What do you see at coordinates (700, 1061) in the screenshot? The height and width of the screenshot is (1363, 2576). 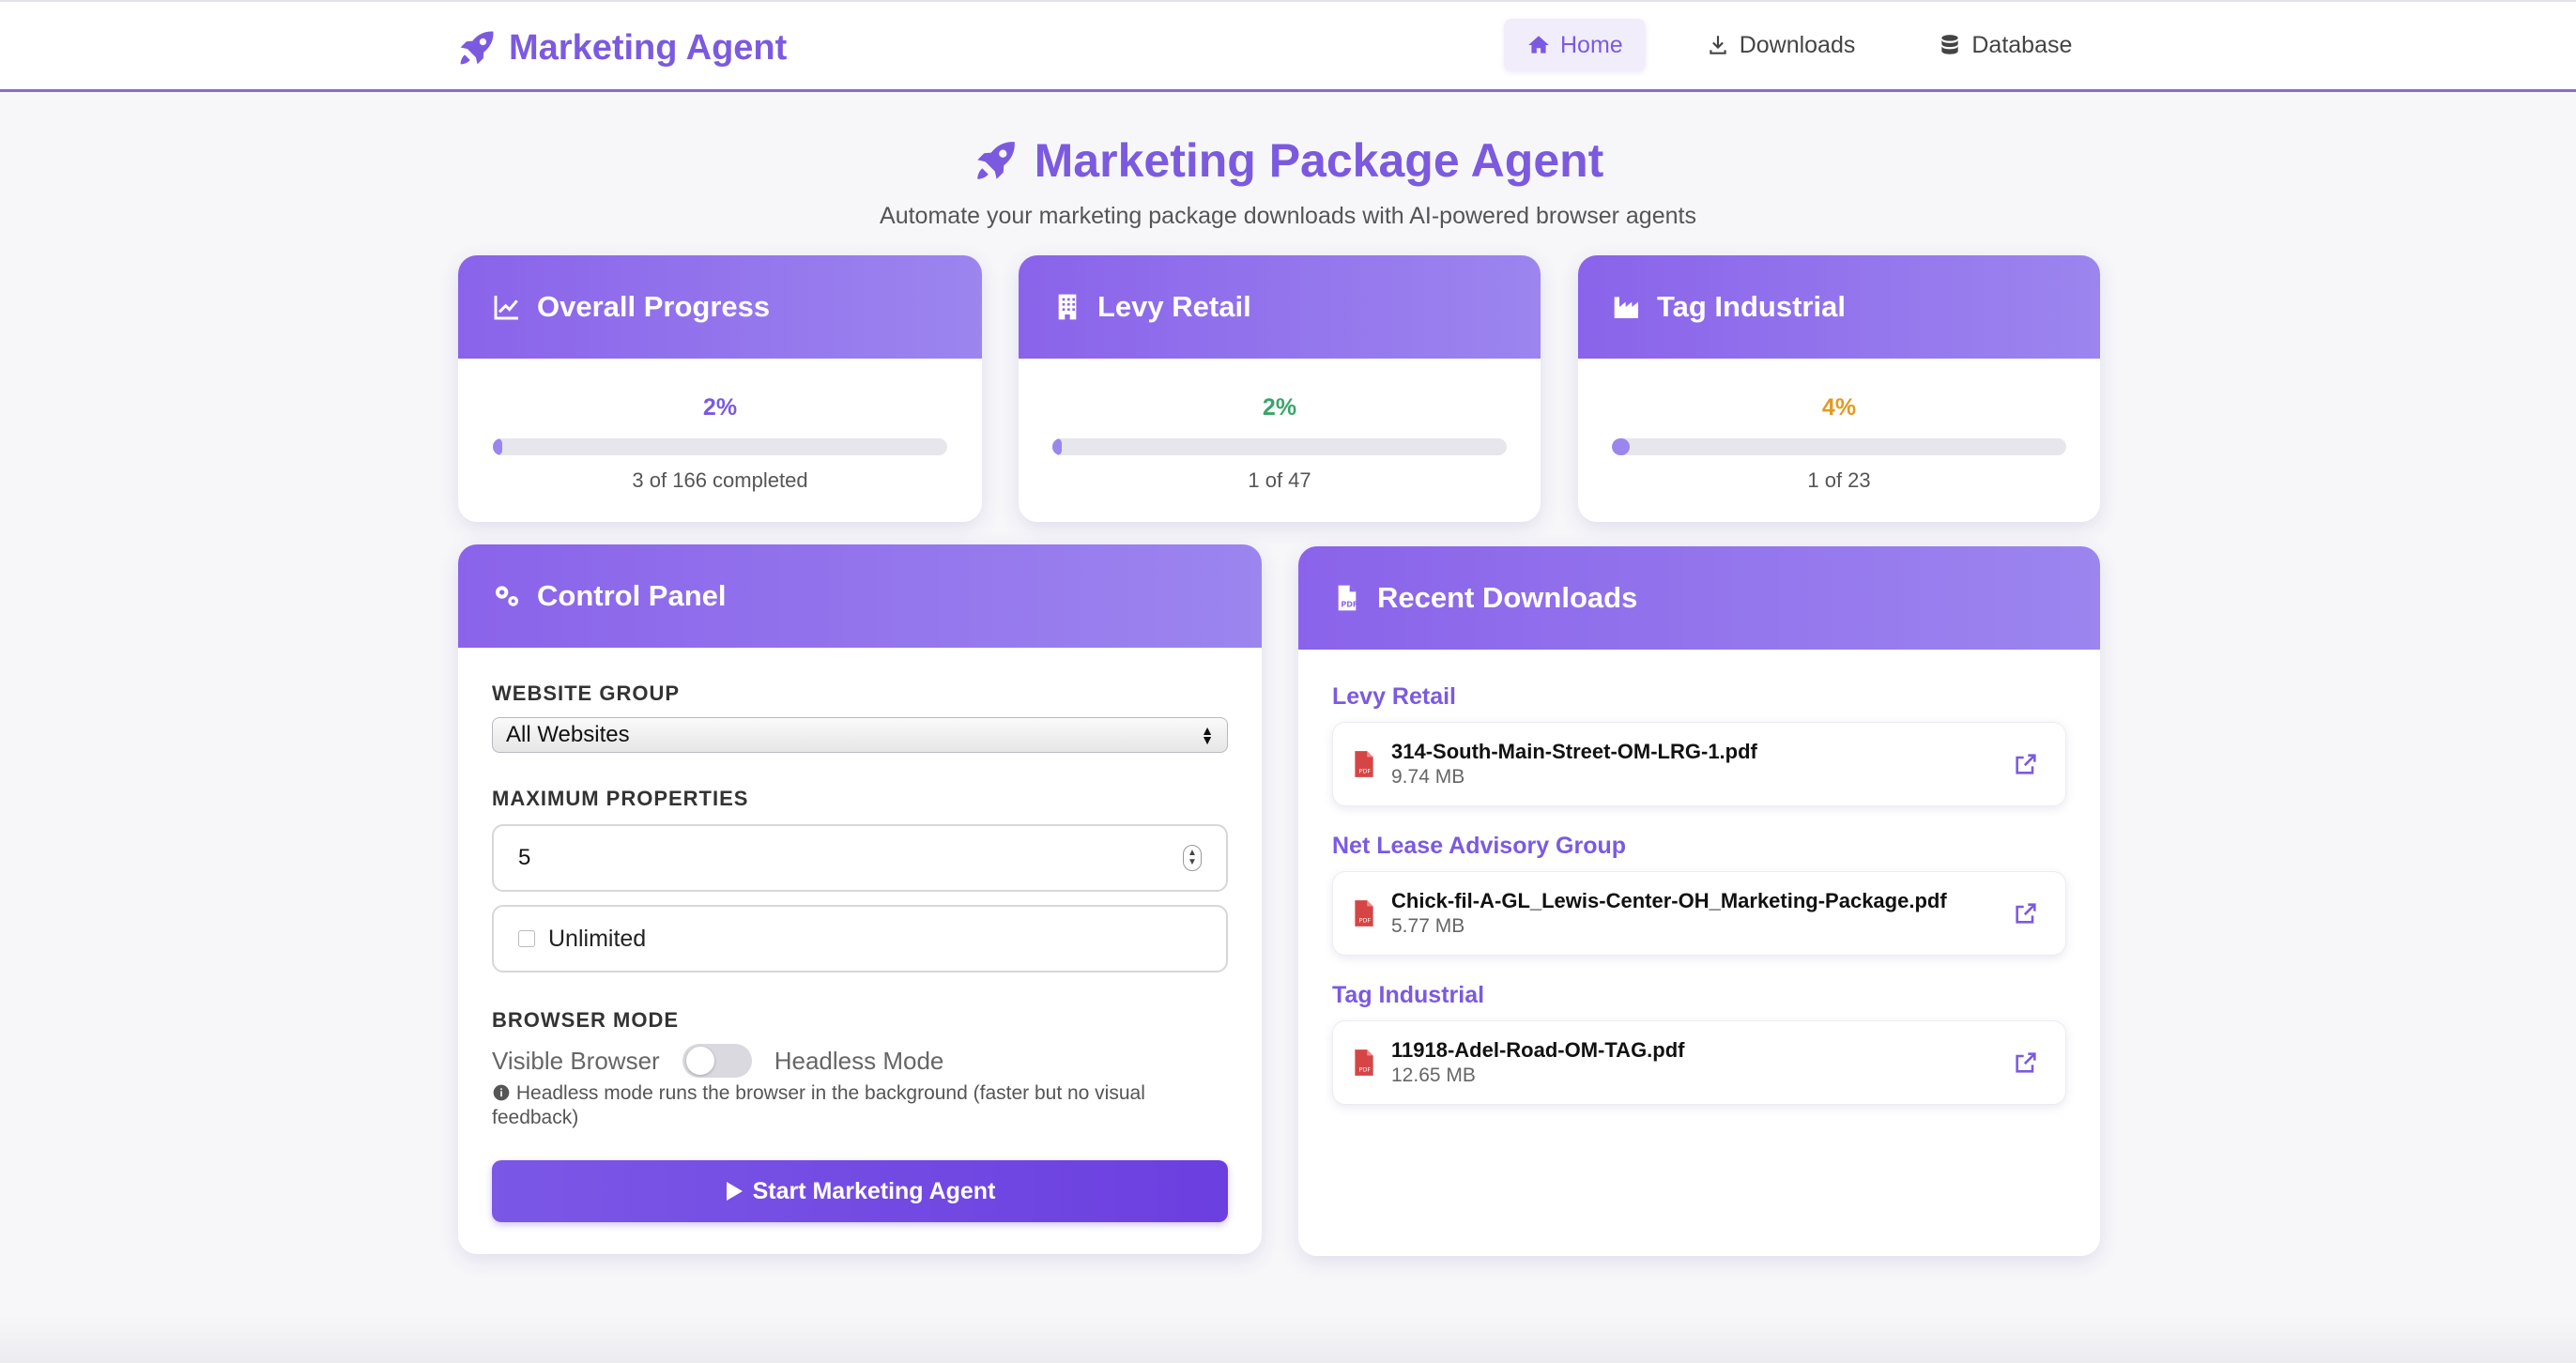 I see `toggle-knob` at bounding box center [700, 1061].